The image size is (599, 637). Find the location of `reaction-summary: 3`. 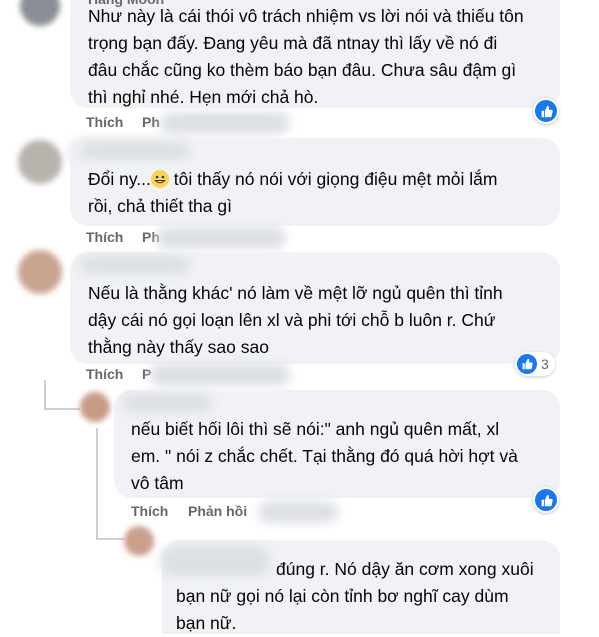

reaction-summary: 3 is located at coordinates (535, 364).